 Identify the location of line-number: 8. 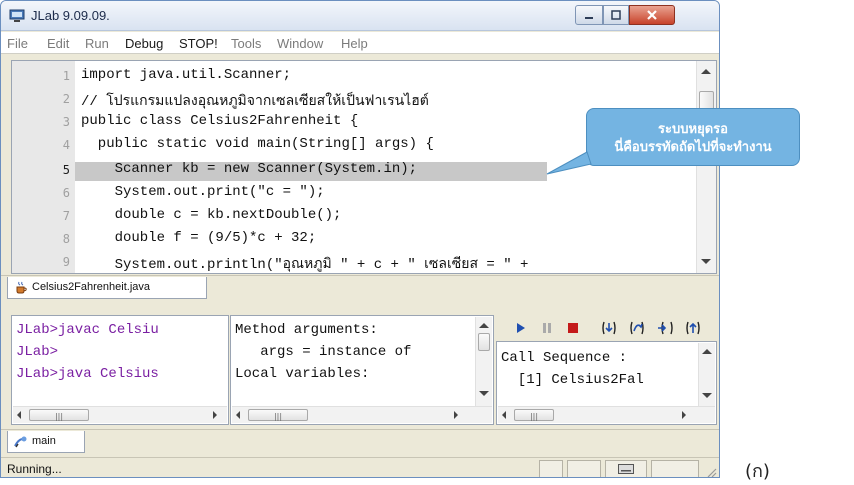
(66, 239).